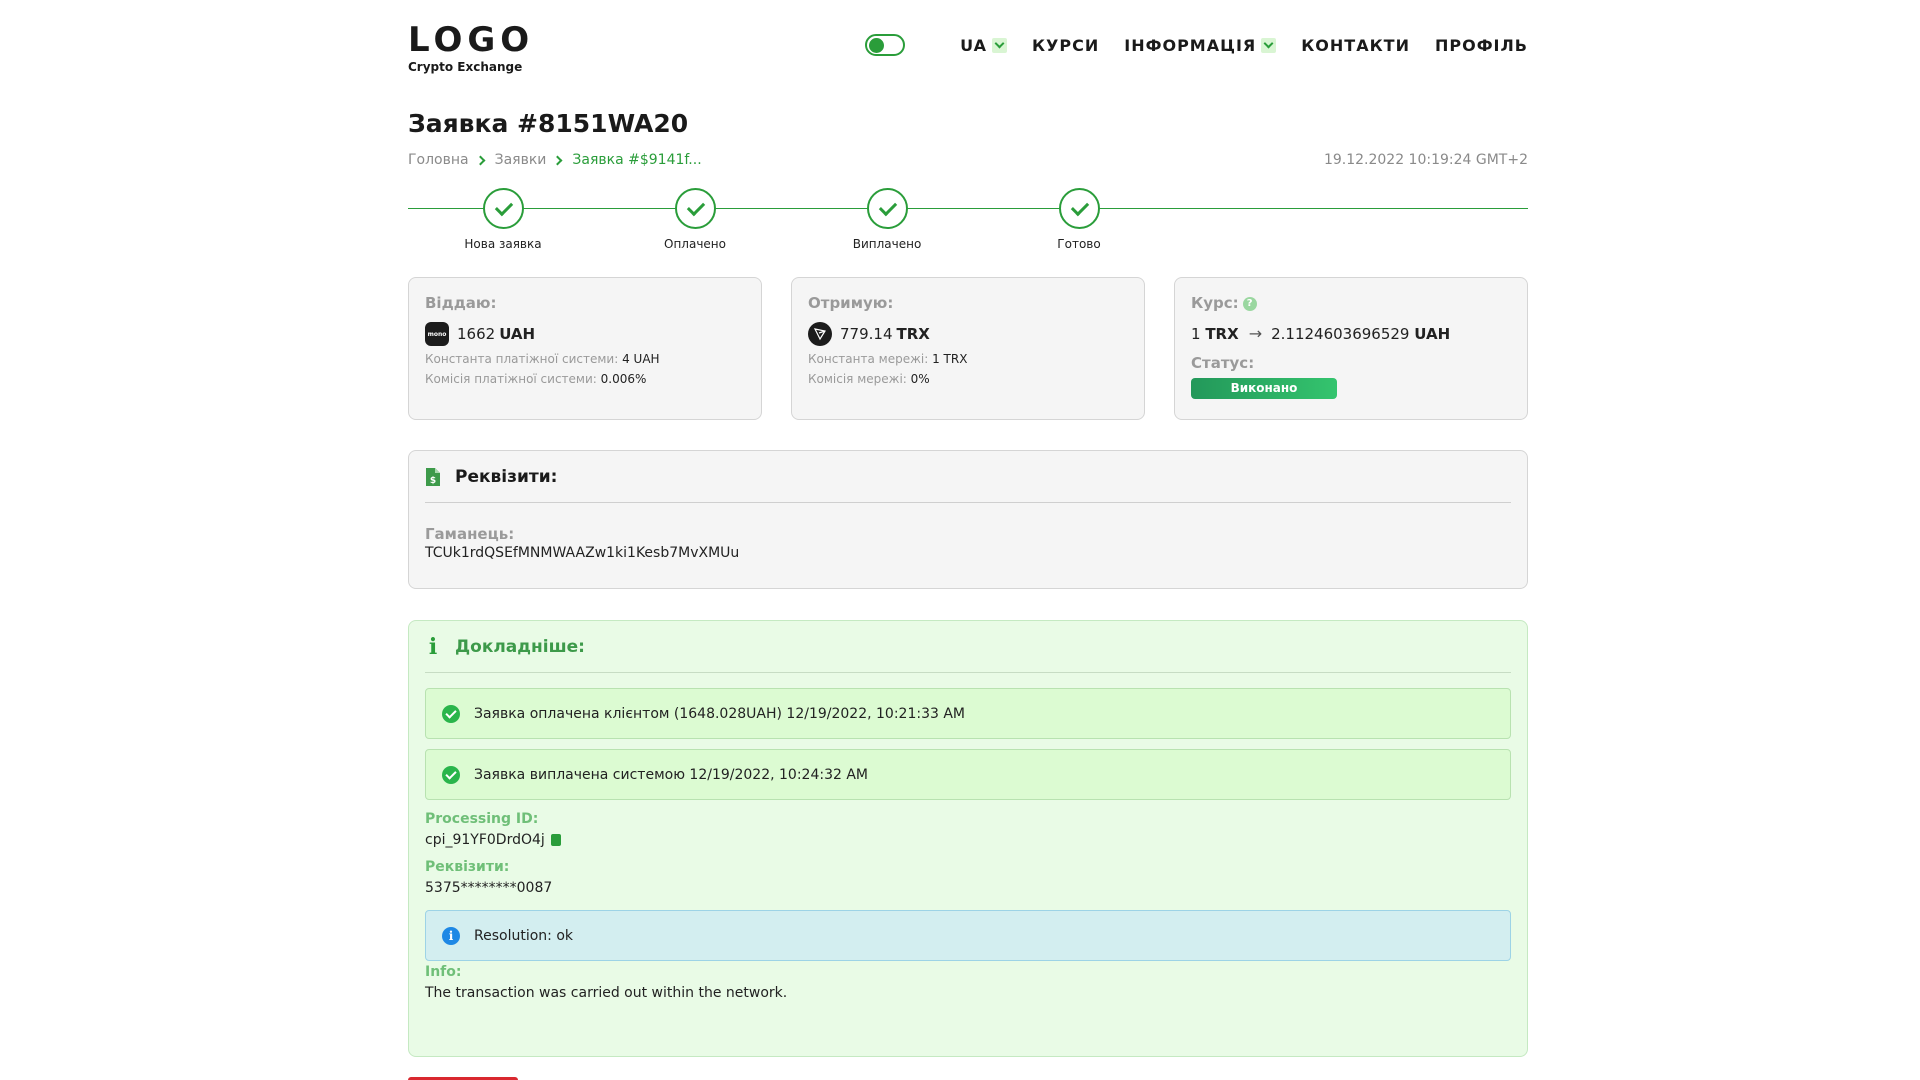 The image size is (1920, 1080). What do you see at coordinates (1355, 45) in the screenshot?
I see `nav-contacts: КОНТАКТИ` at bounding box center [1355, 45].